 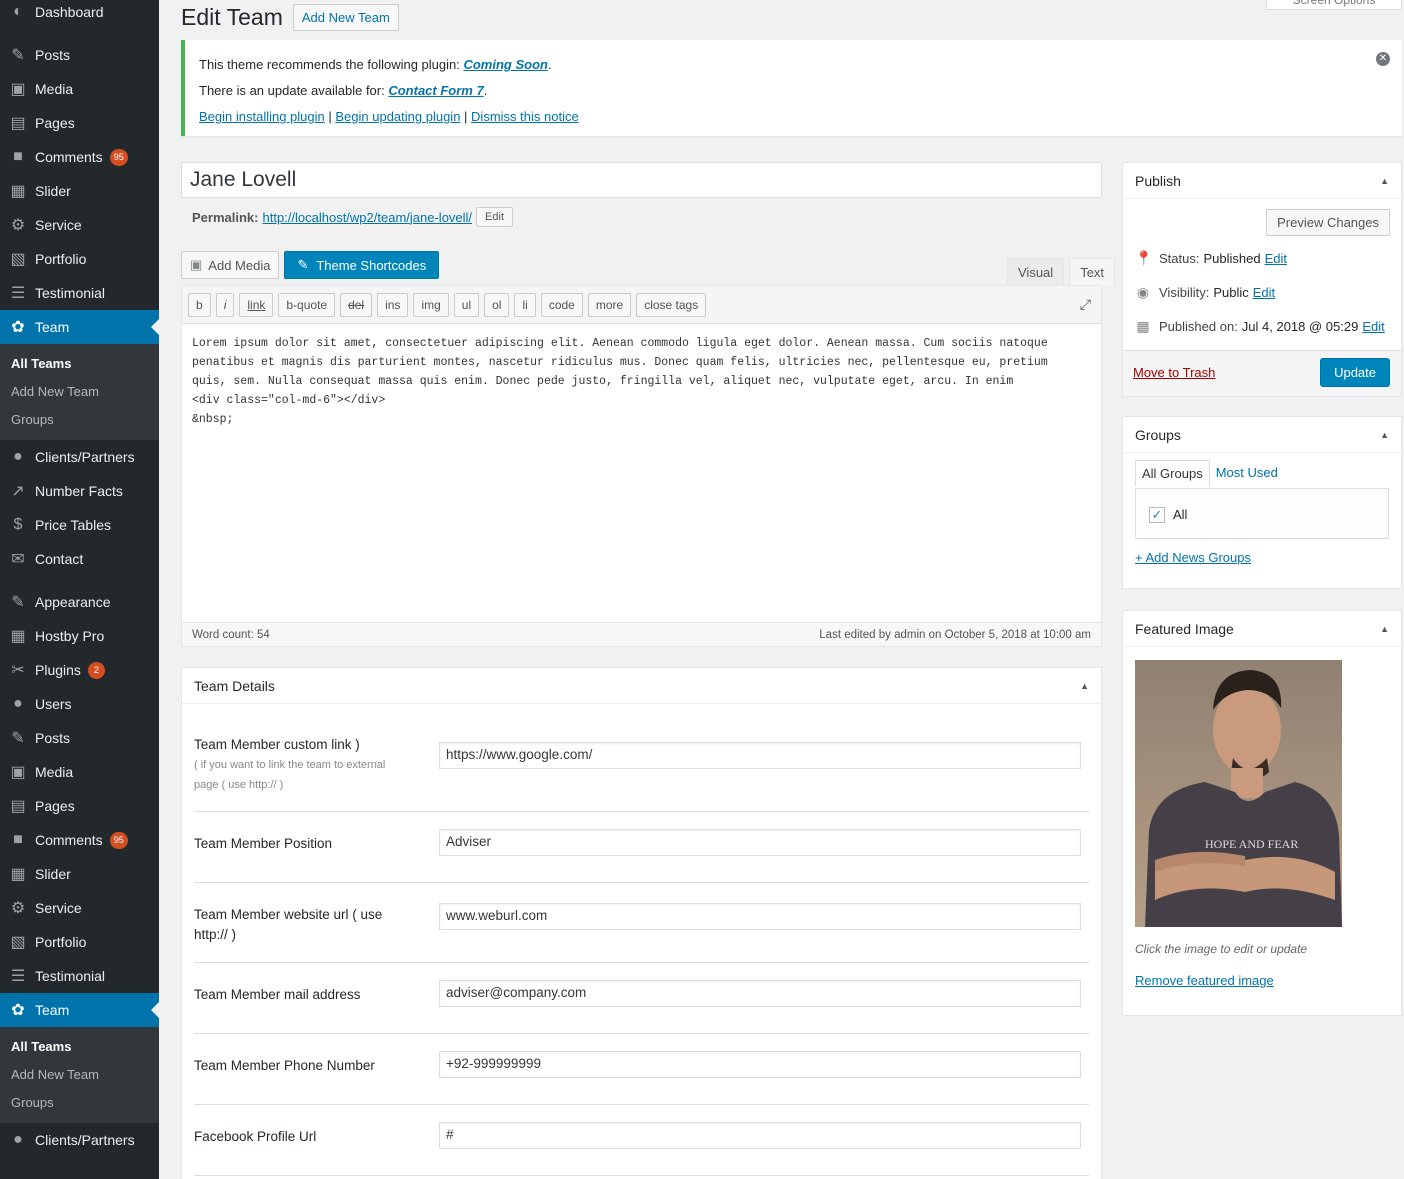 I want to click on permalink-url: http://localhost/wp2/team/jane-lovell/, so click(x=367, y=217).